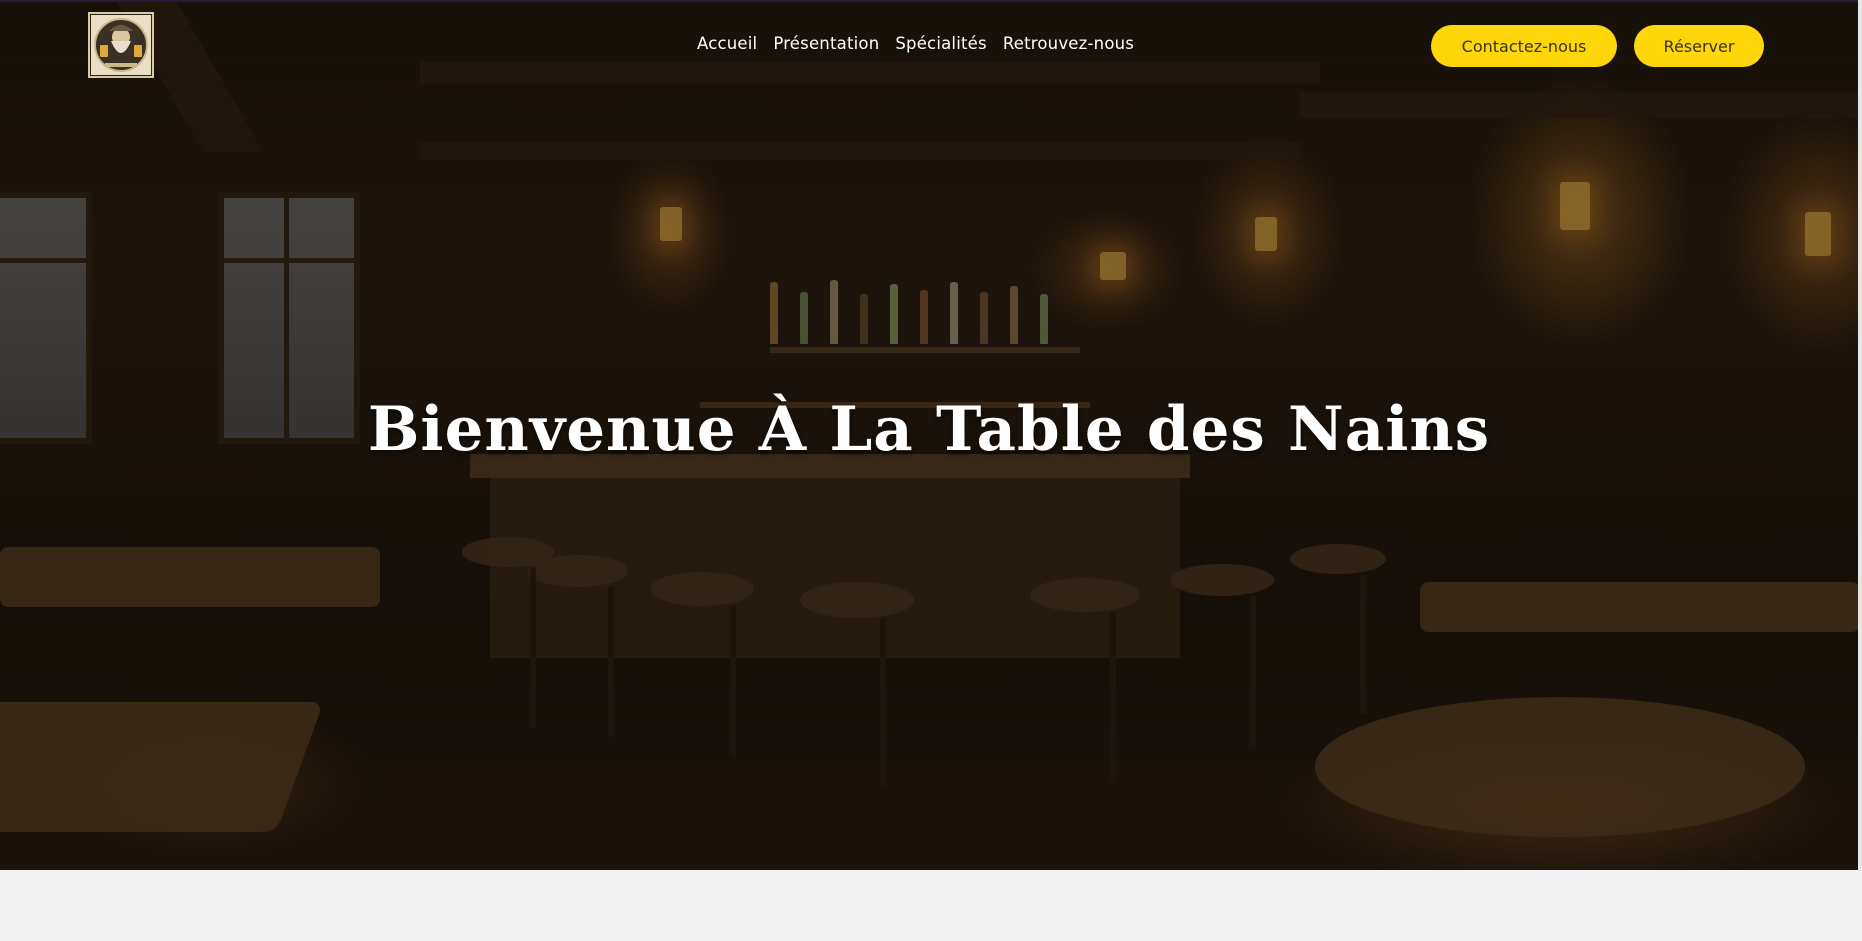  Describe the element at coordinates (931, 905) in the screenshot. I see `next-section` at that location.